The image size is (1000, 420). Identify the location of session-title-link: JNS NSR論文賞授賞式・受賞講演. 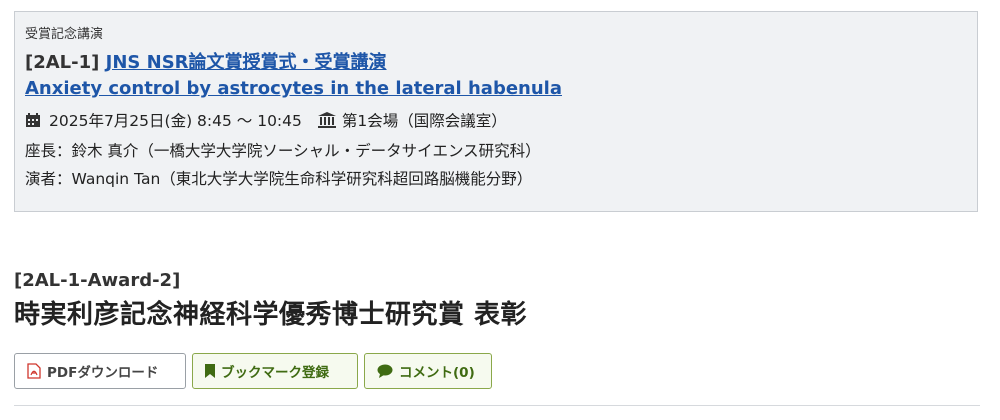
(246, 62).